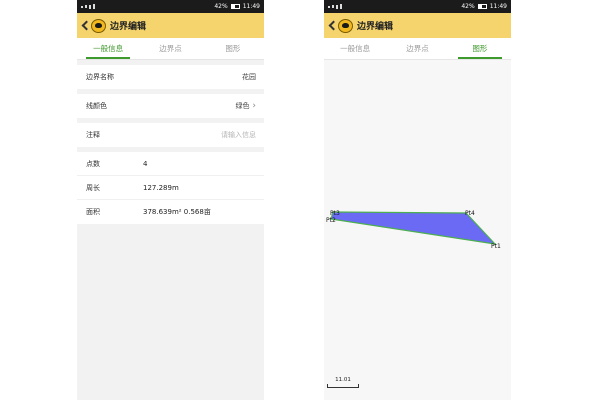  Describe the element at coordinates (93, 187) in the screenshot. I see `perimeter-label: 周长` at that location.